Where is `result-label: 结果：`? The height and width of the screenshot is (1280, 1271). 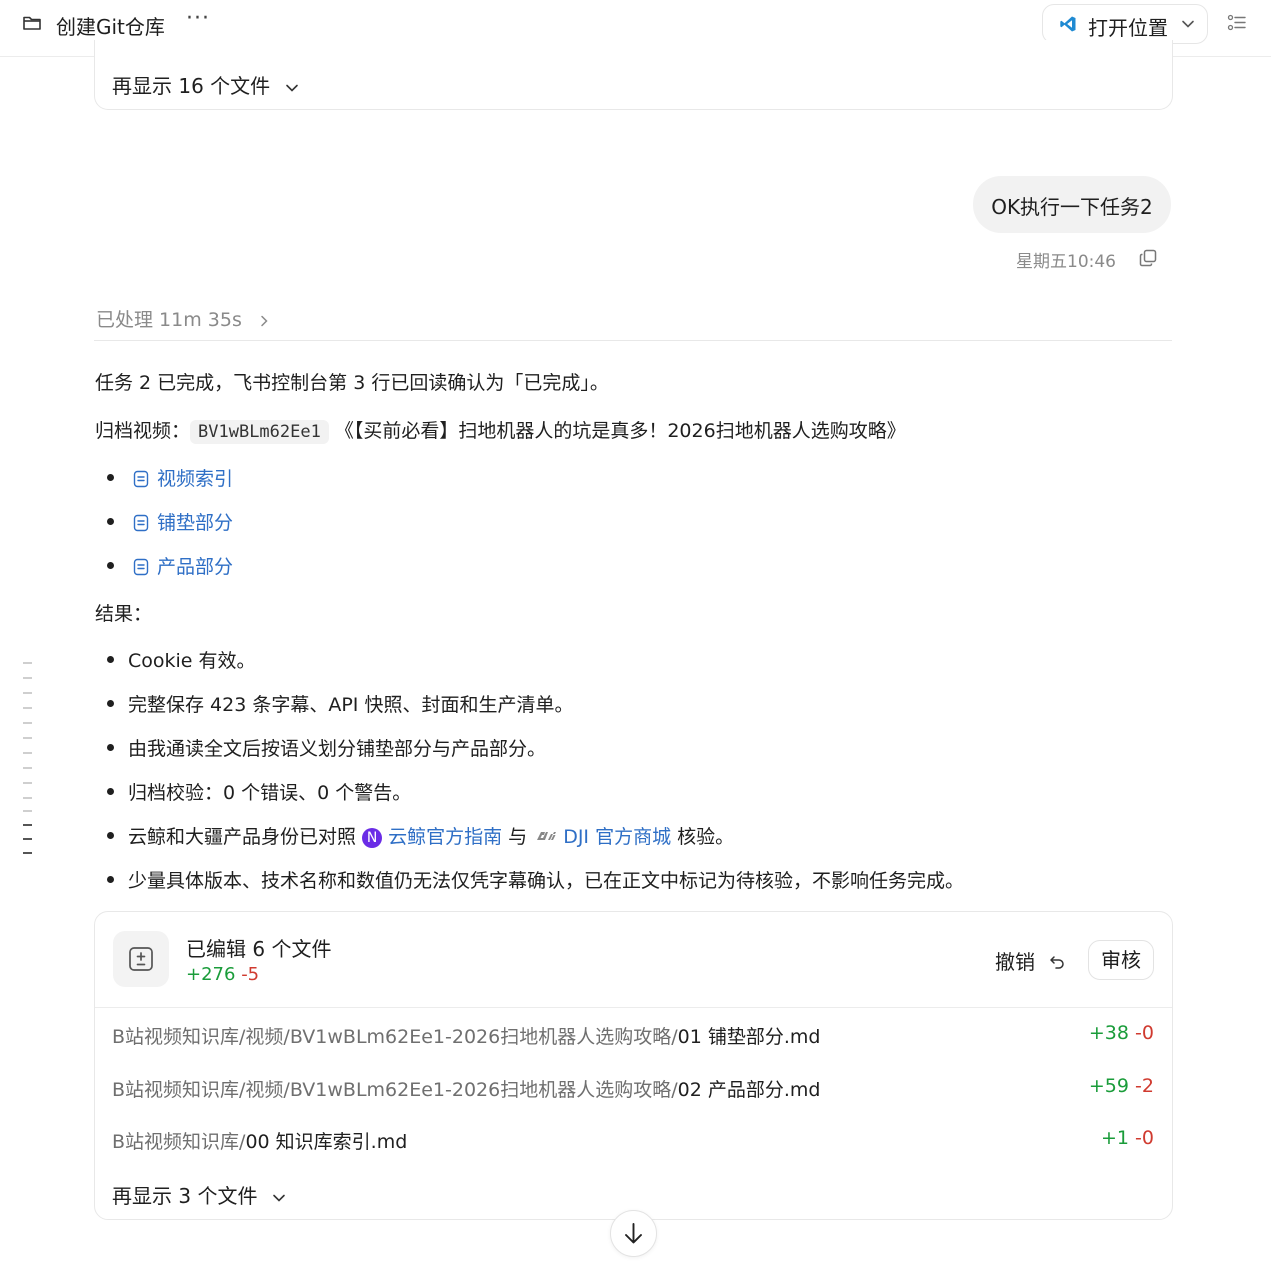 result-label: 结果： is located at coordinates (124, 614).